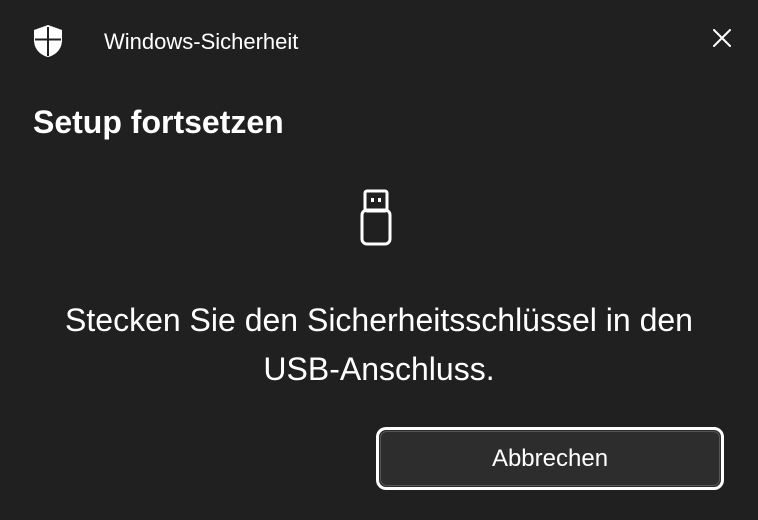 The height and width of the screenshot is (520, 758). Describe the element at coordinates (158, 122) in the screenshot. I see `dialog-heading: Setup fortsetzen` at that location.